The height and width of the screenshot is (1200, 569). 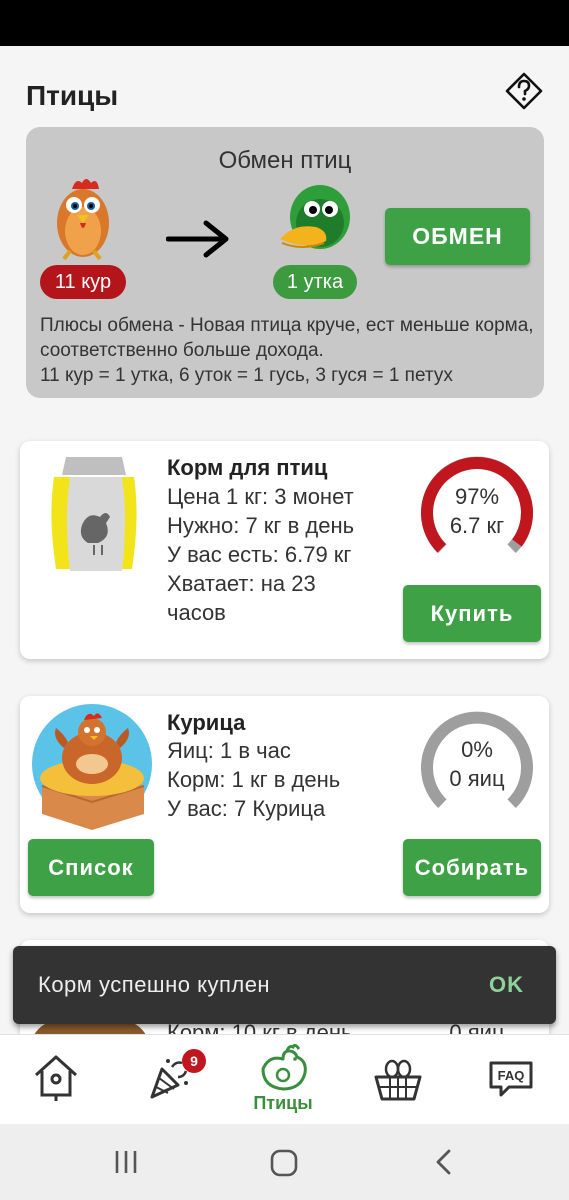 I want to click on chicken-title: Курица, so click(x=206, y=722).